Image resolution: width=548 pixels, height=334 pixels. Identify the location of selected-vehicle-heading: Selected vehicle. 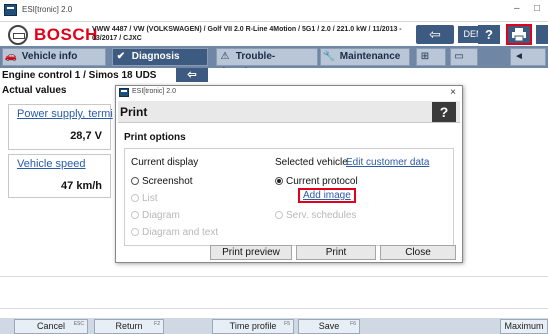
(311, 162).